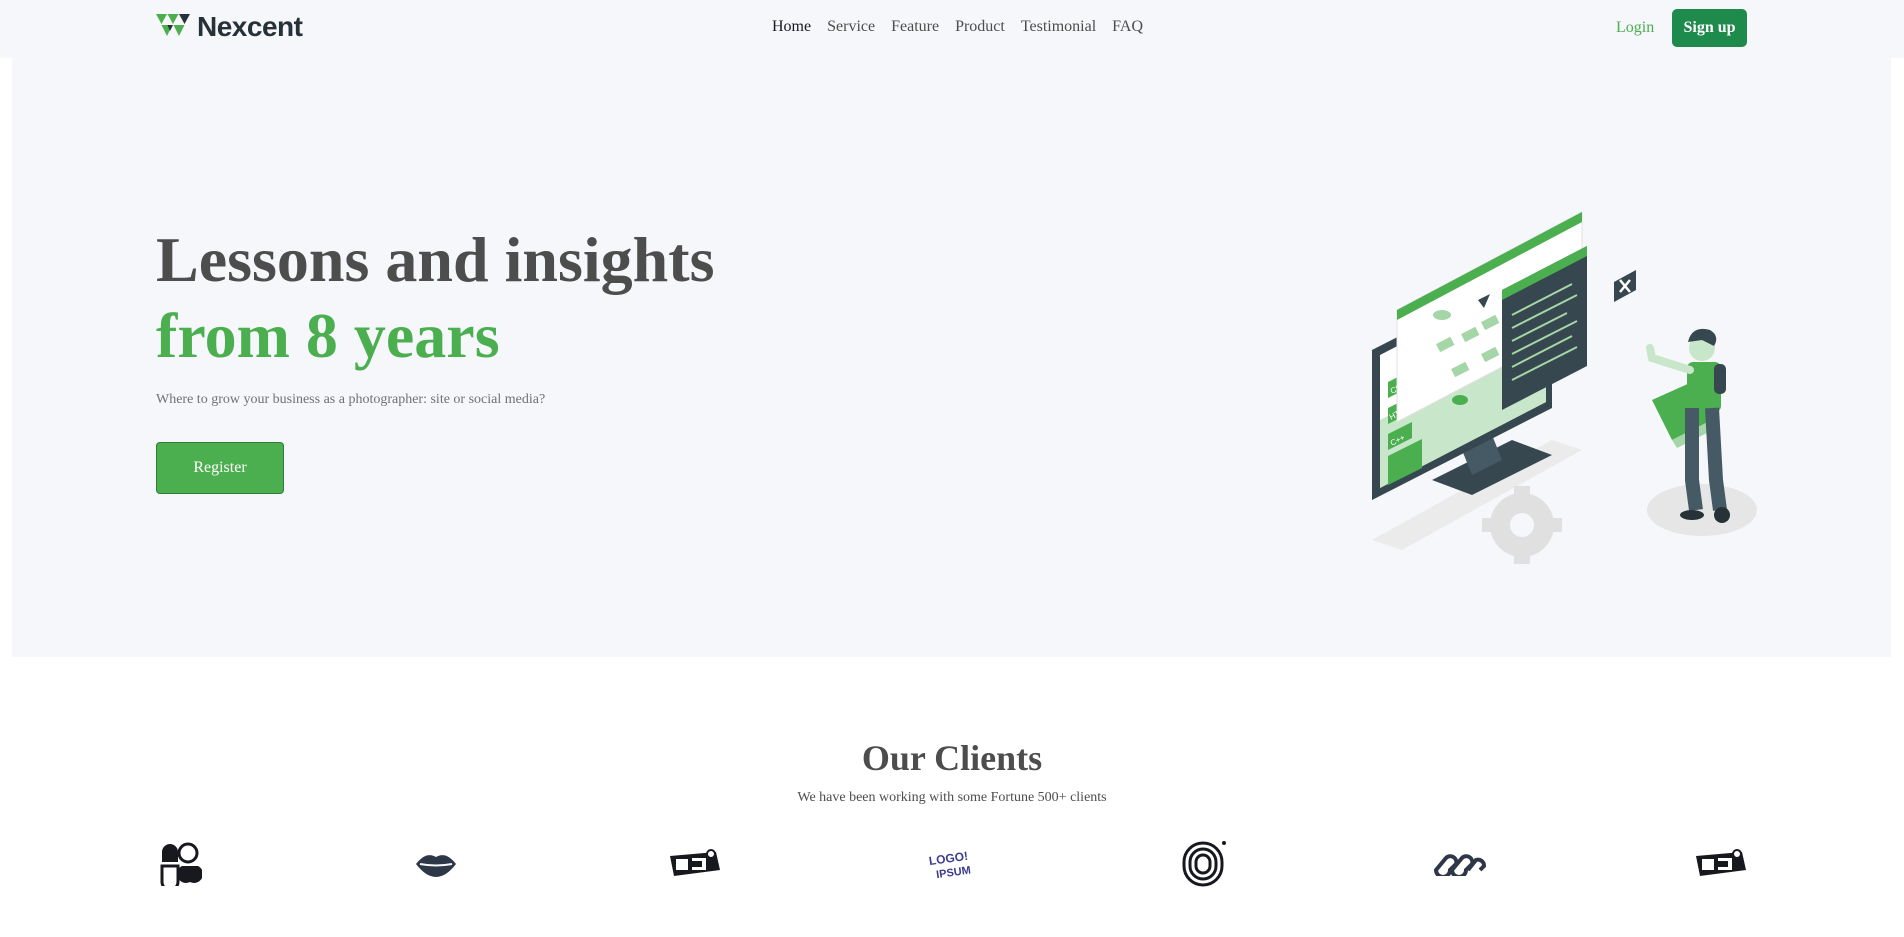 Image resolution: width=1904 pixels, height=937 pixels. Describe the element at coordinates (1564, 387) in the screenshot. I see `developer-with-monitor-illustration: CSS HTML C++` at that location.